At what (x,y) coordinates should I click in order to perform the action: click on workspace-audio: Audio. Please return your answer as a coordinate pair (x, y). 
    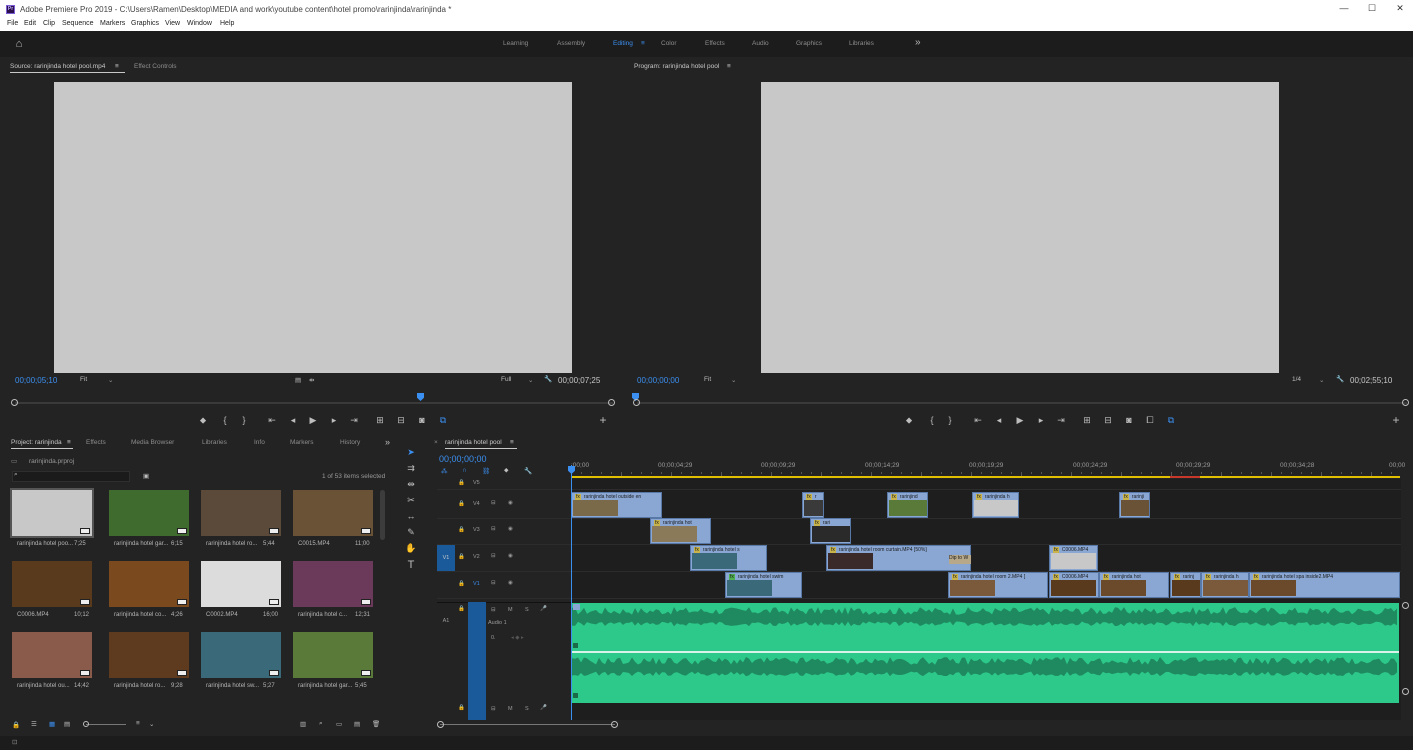
    Looking at the image, I should click on (760, 43).